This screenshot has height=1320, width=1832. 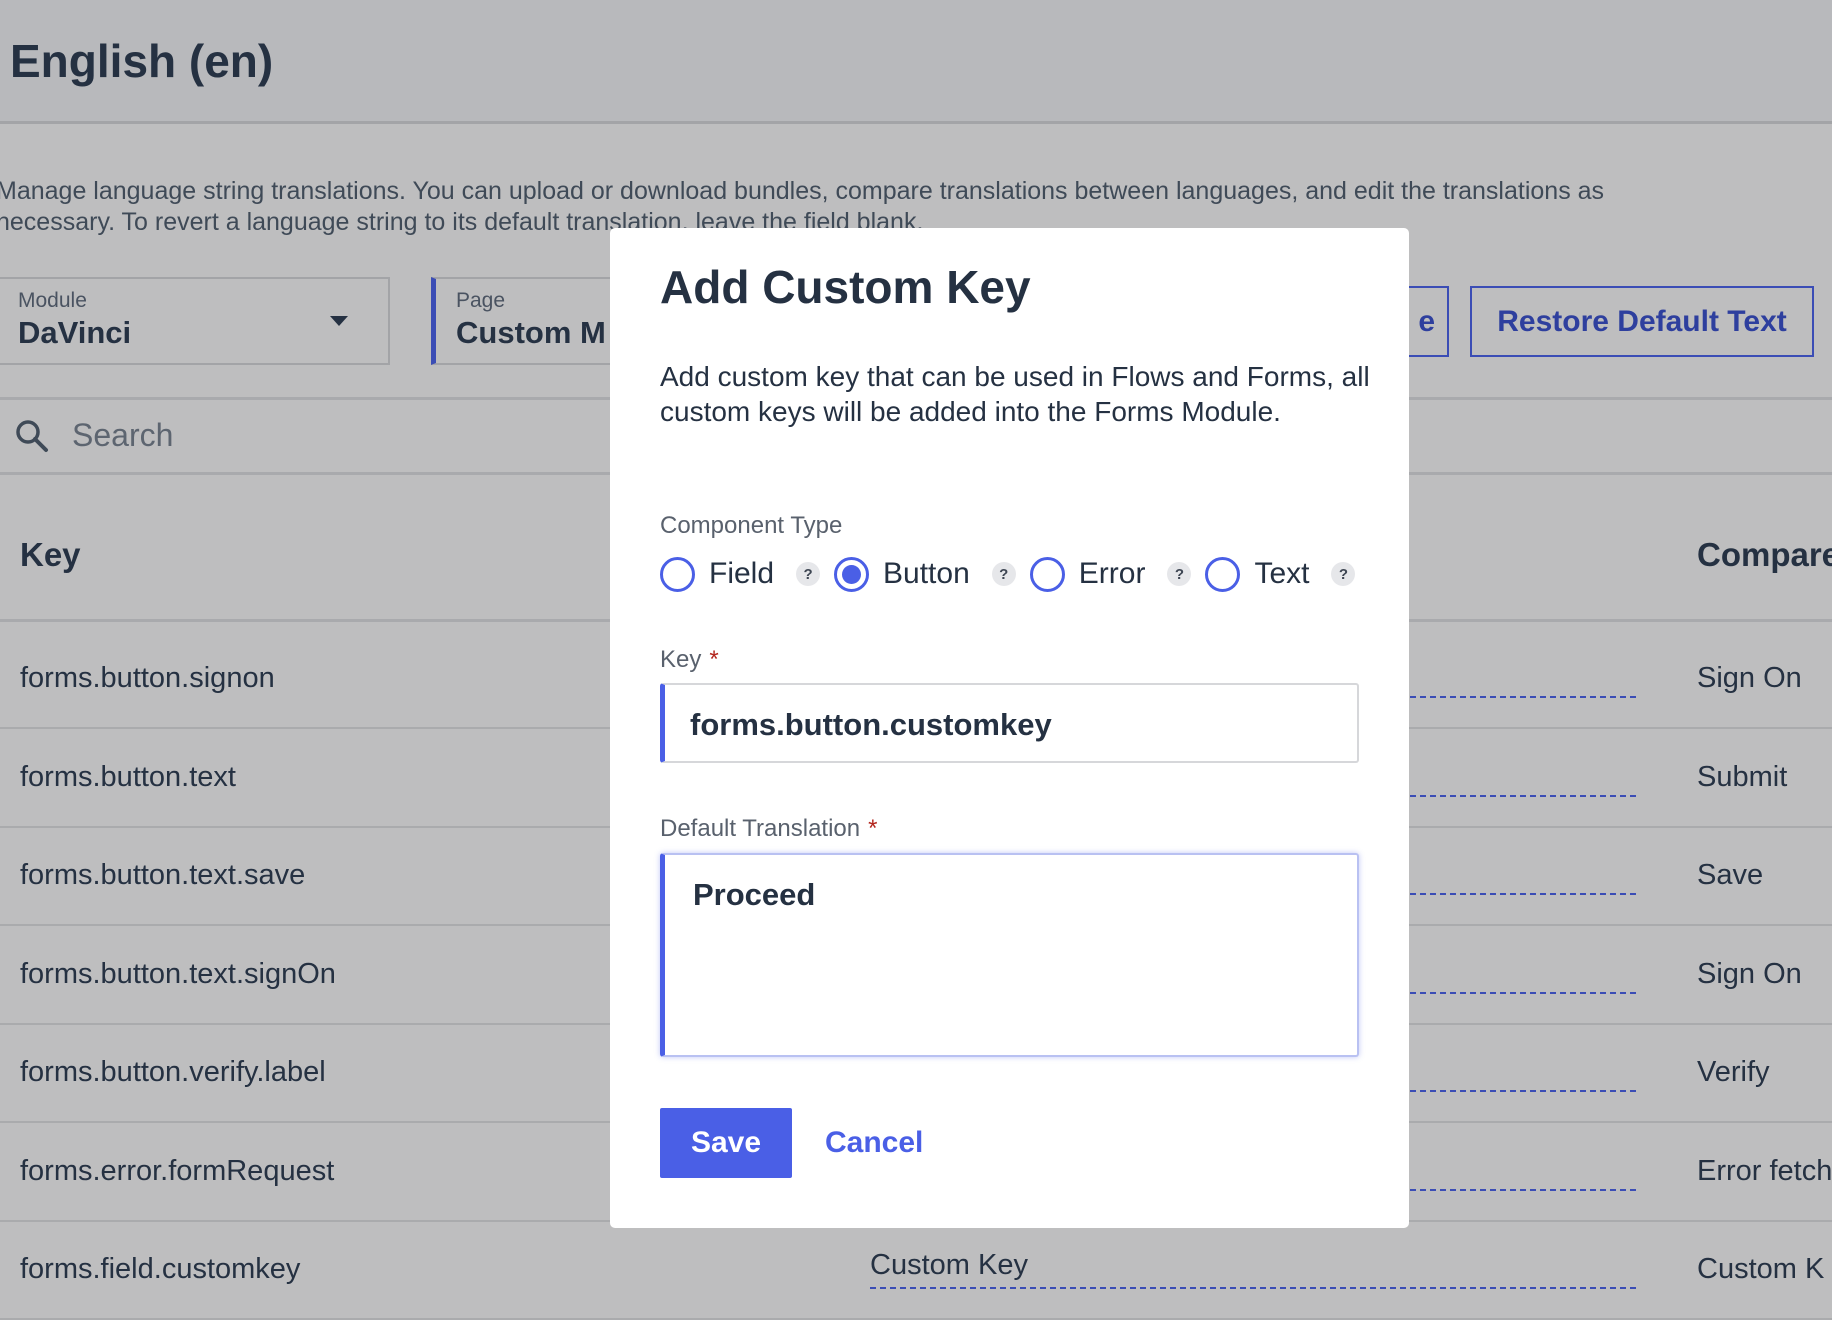 I want to click on row-compare: Verify, so click(x=1733, y=1072).